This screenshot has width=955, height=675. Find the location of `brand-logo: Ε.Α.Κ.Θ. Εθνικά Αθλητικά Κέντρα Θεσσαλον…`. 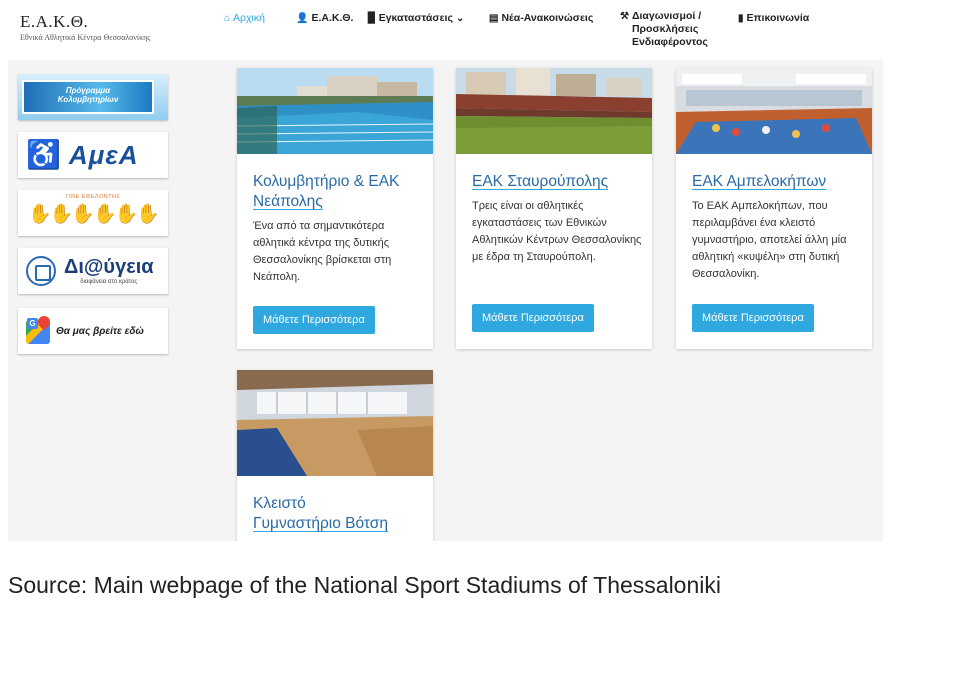

brand-logo: Ε.Α.Κ.Θ. Εθνικά Αθλητικά Κέντρα Θεσσαλον… is located at coordinates (85, 27).